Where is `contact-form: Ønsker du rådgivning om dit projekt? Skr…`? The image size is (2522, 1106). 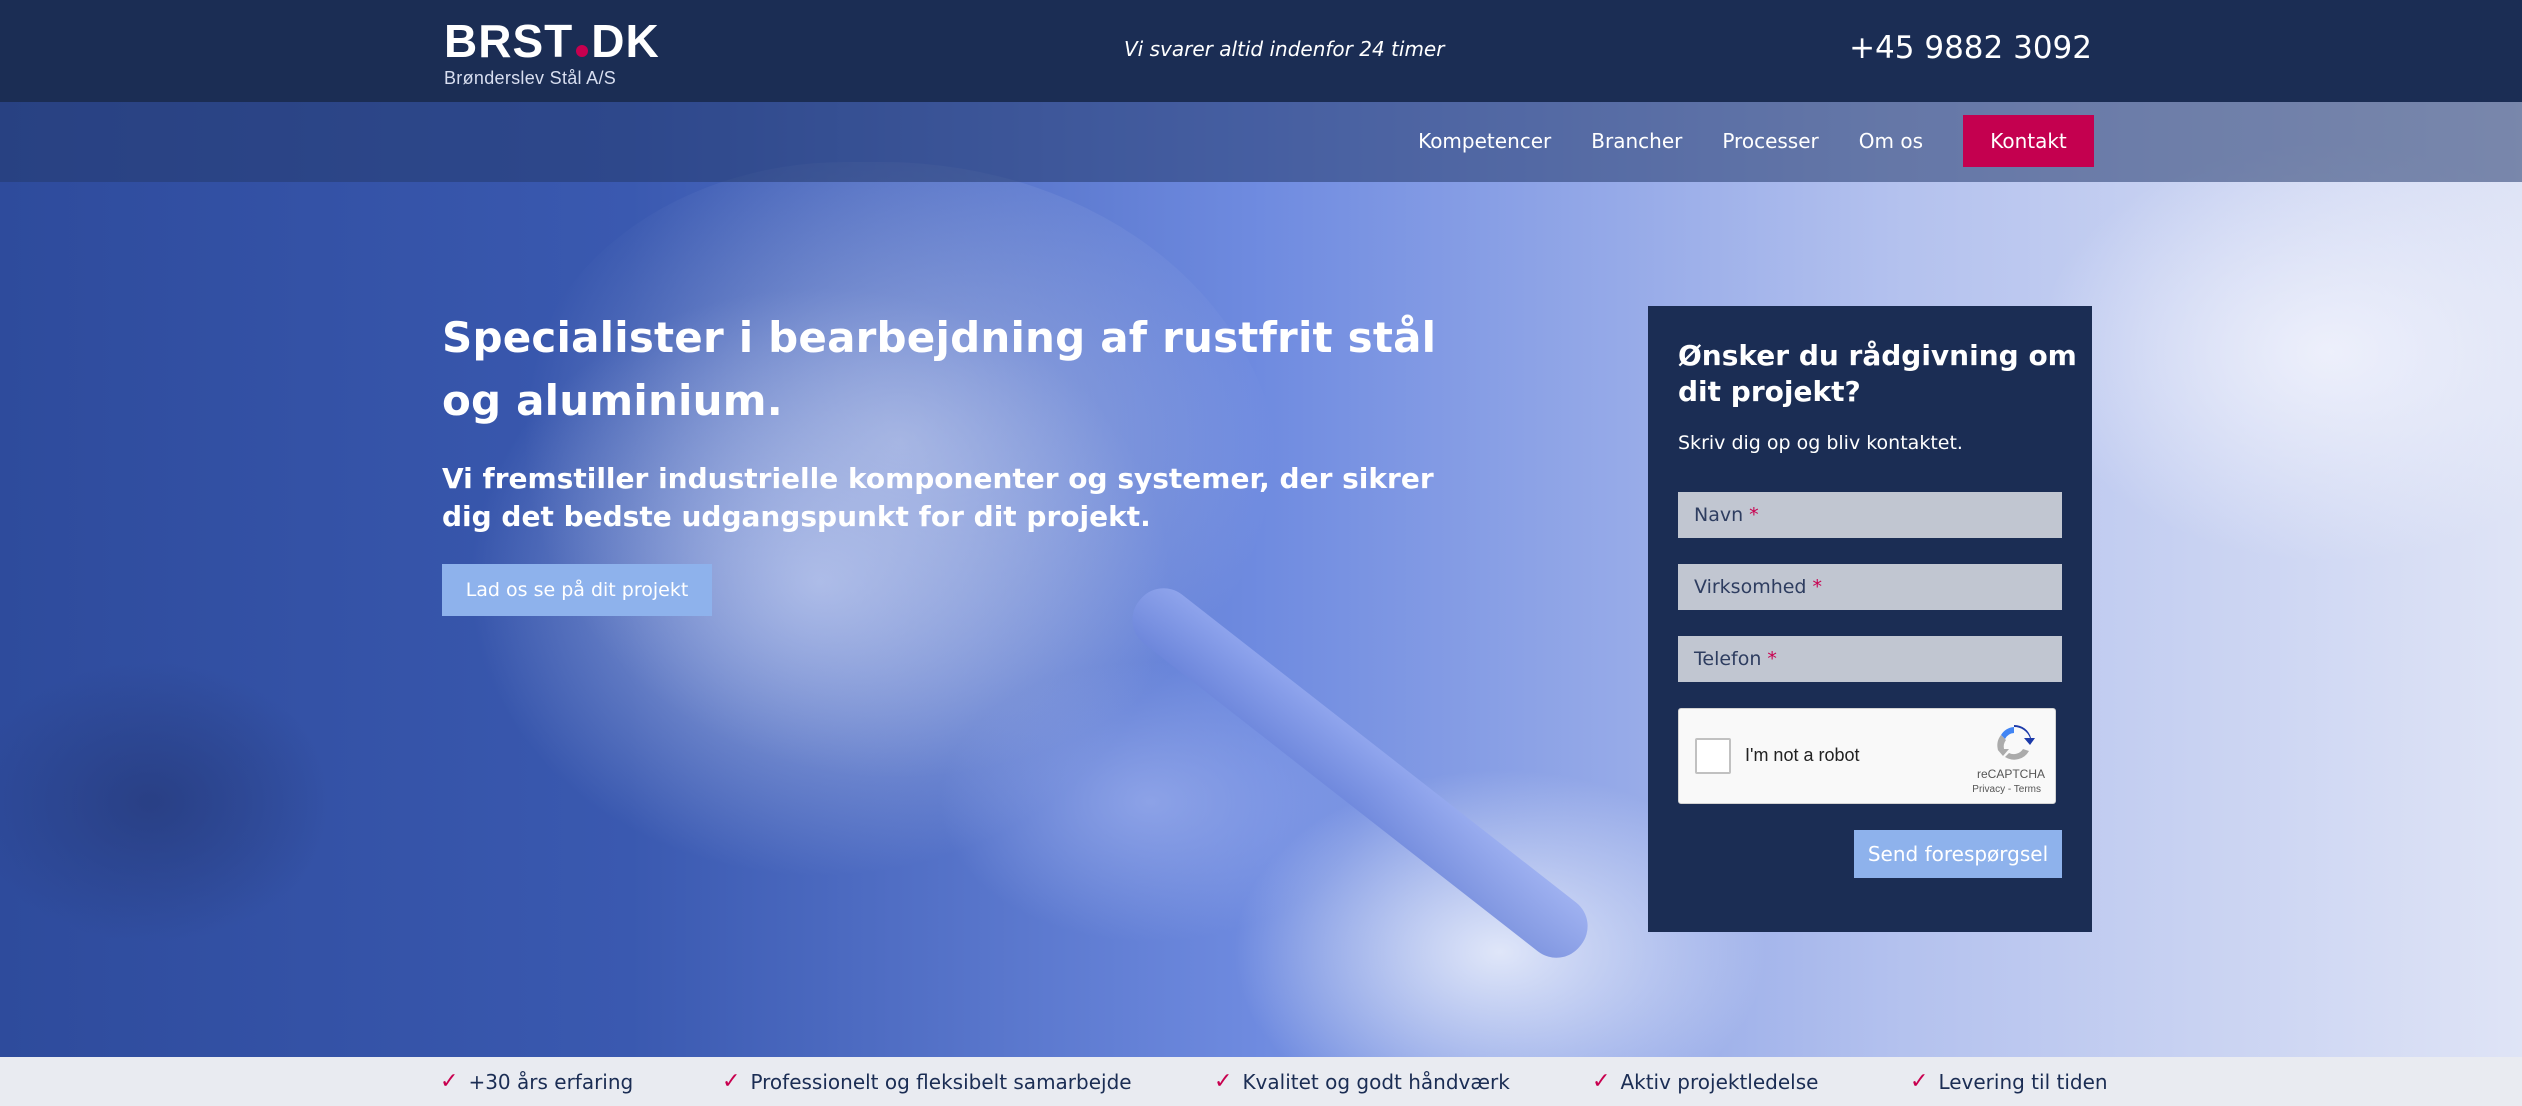 contact-form: Ønsker du rådgivning om dit projekt? Skr… is located at coordinates (1870, 619).